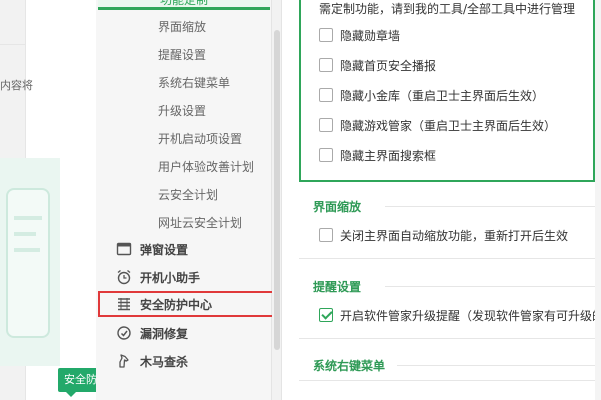 The height and width of the screenshot is (400, 601). I want to click on sidebar-category-vulnerability-fix: 漏洞修复, so click(184, 333).